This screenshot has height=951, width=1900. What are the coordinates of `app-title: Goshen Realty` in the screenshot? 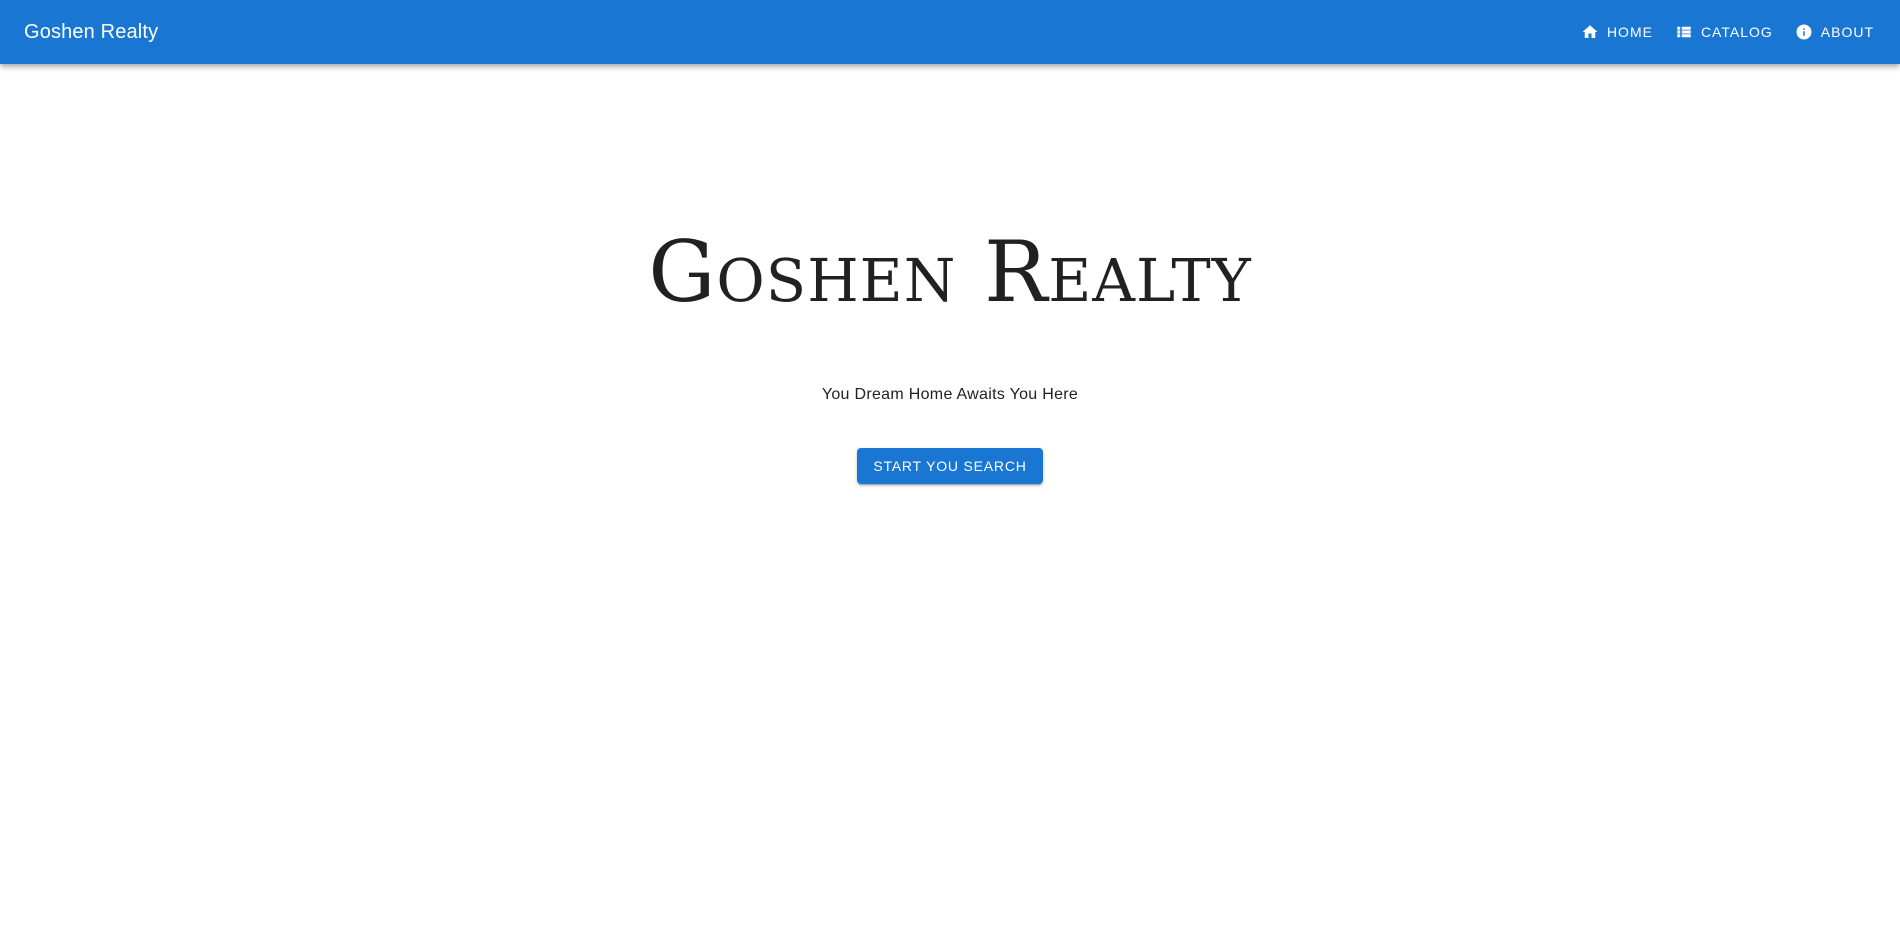 It's located at (796, 32).